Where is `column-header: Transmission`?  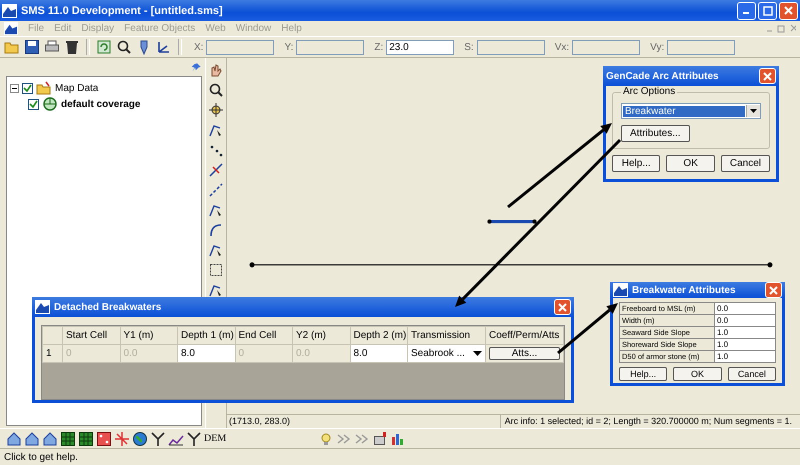
column-header: Transmission is located at coordinates (447, 335).